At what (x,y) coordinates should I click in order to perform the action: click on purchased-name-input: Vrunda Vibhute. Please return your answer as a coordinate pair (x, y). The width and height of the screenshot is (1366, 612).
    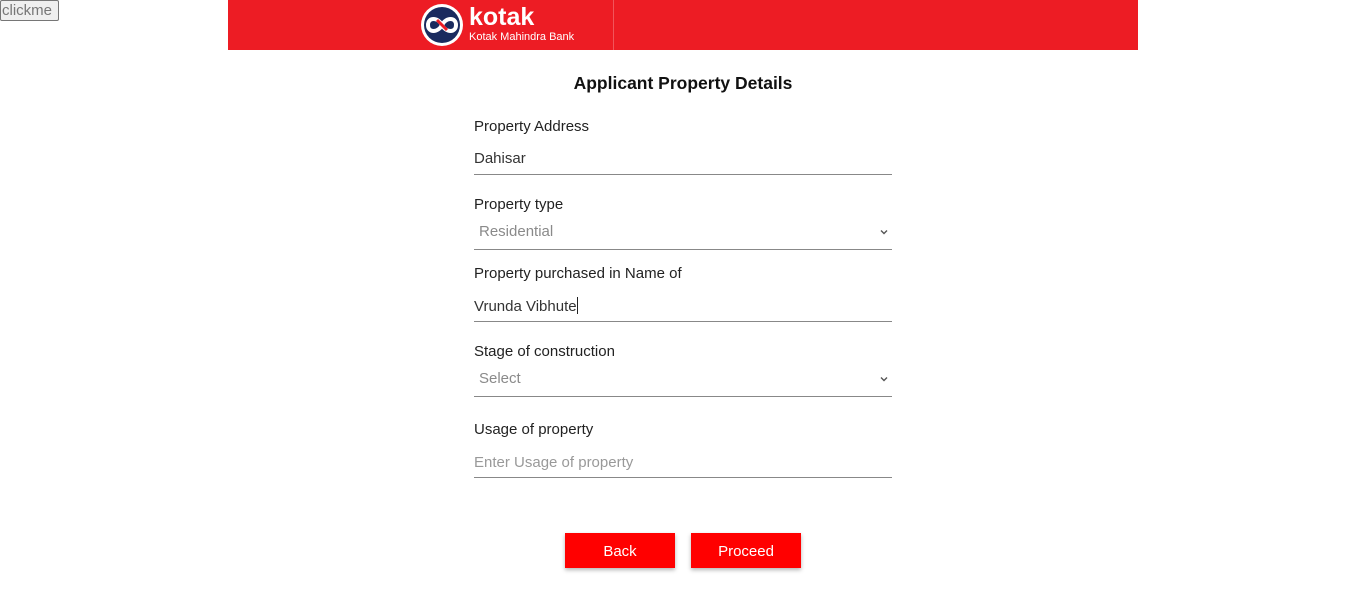
    Looking at the image, I should click on (526, 306).